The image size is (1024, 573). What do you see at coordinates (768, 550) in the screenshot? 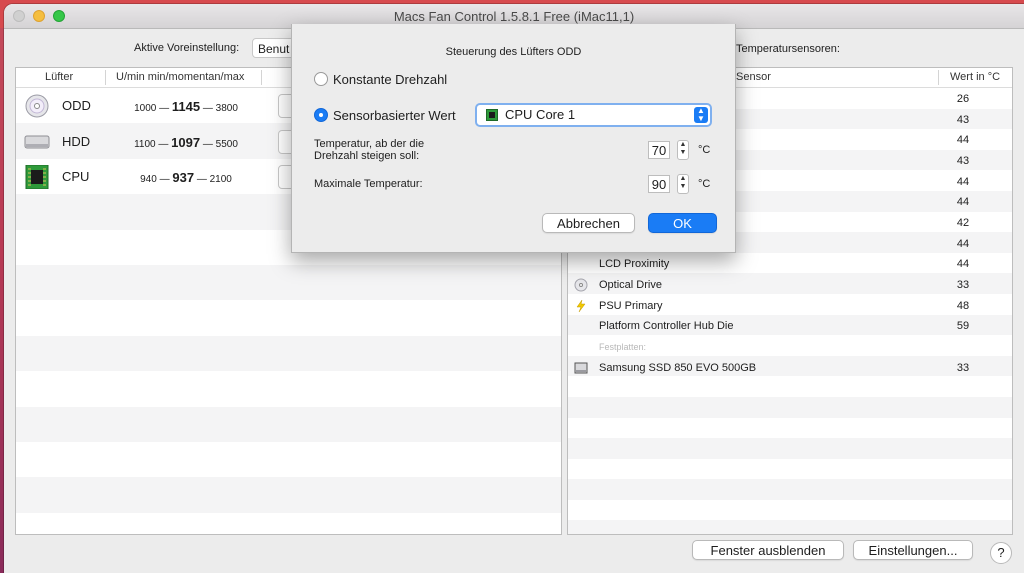
I see `hide-window-button: Fenster ausblenden` at bounding box center [768, 550].